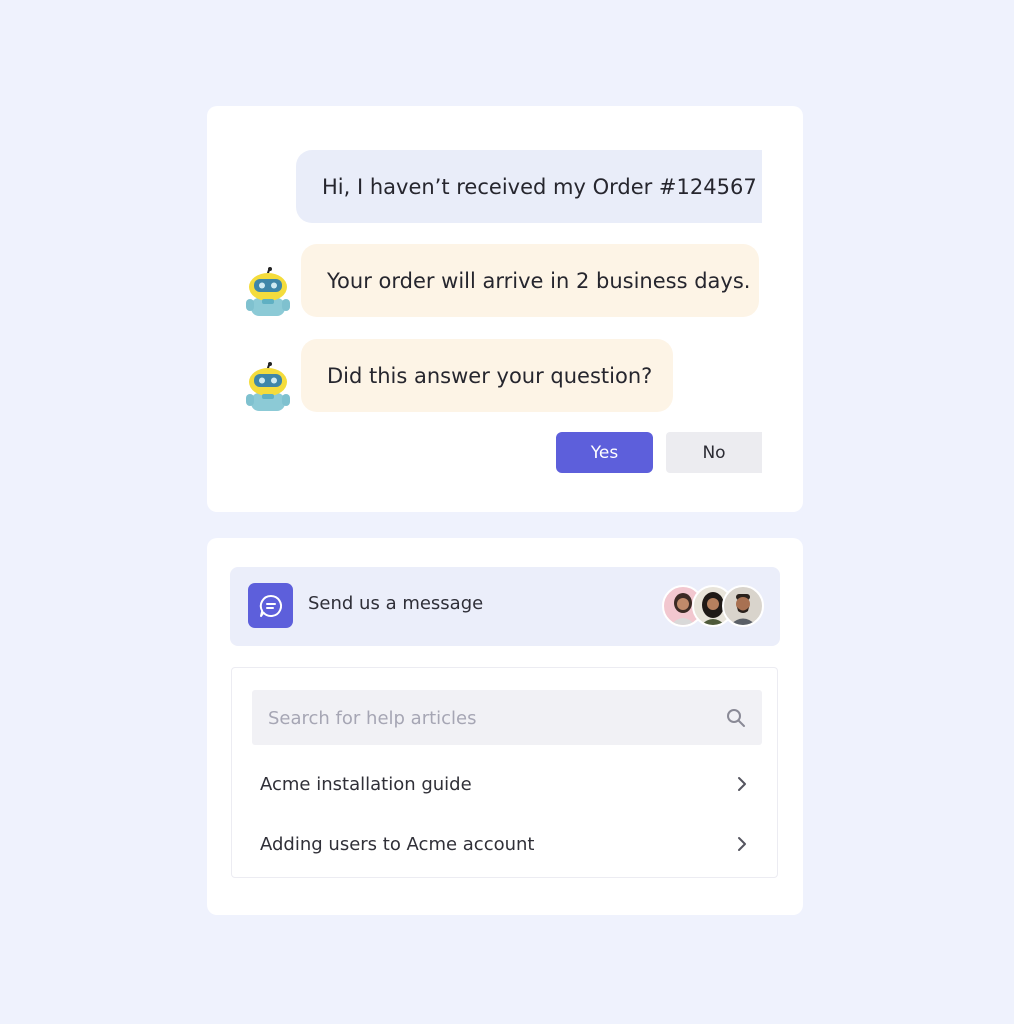 The image size is (1014, 1024). I want to click on no-button: No, so click(714, 452).